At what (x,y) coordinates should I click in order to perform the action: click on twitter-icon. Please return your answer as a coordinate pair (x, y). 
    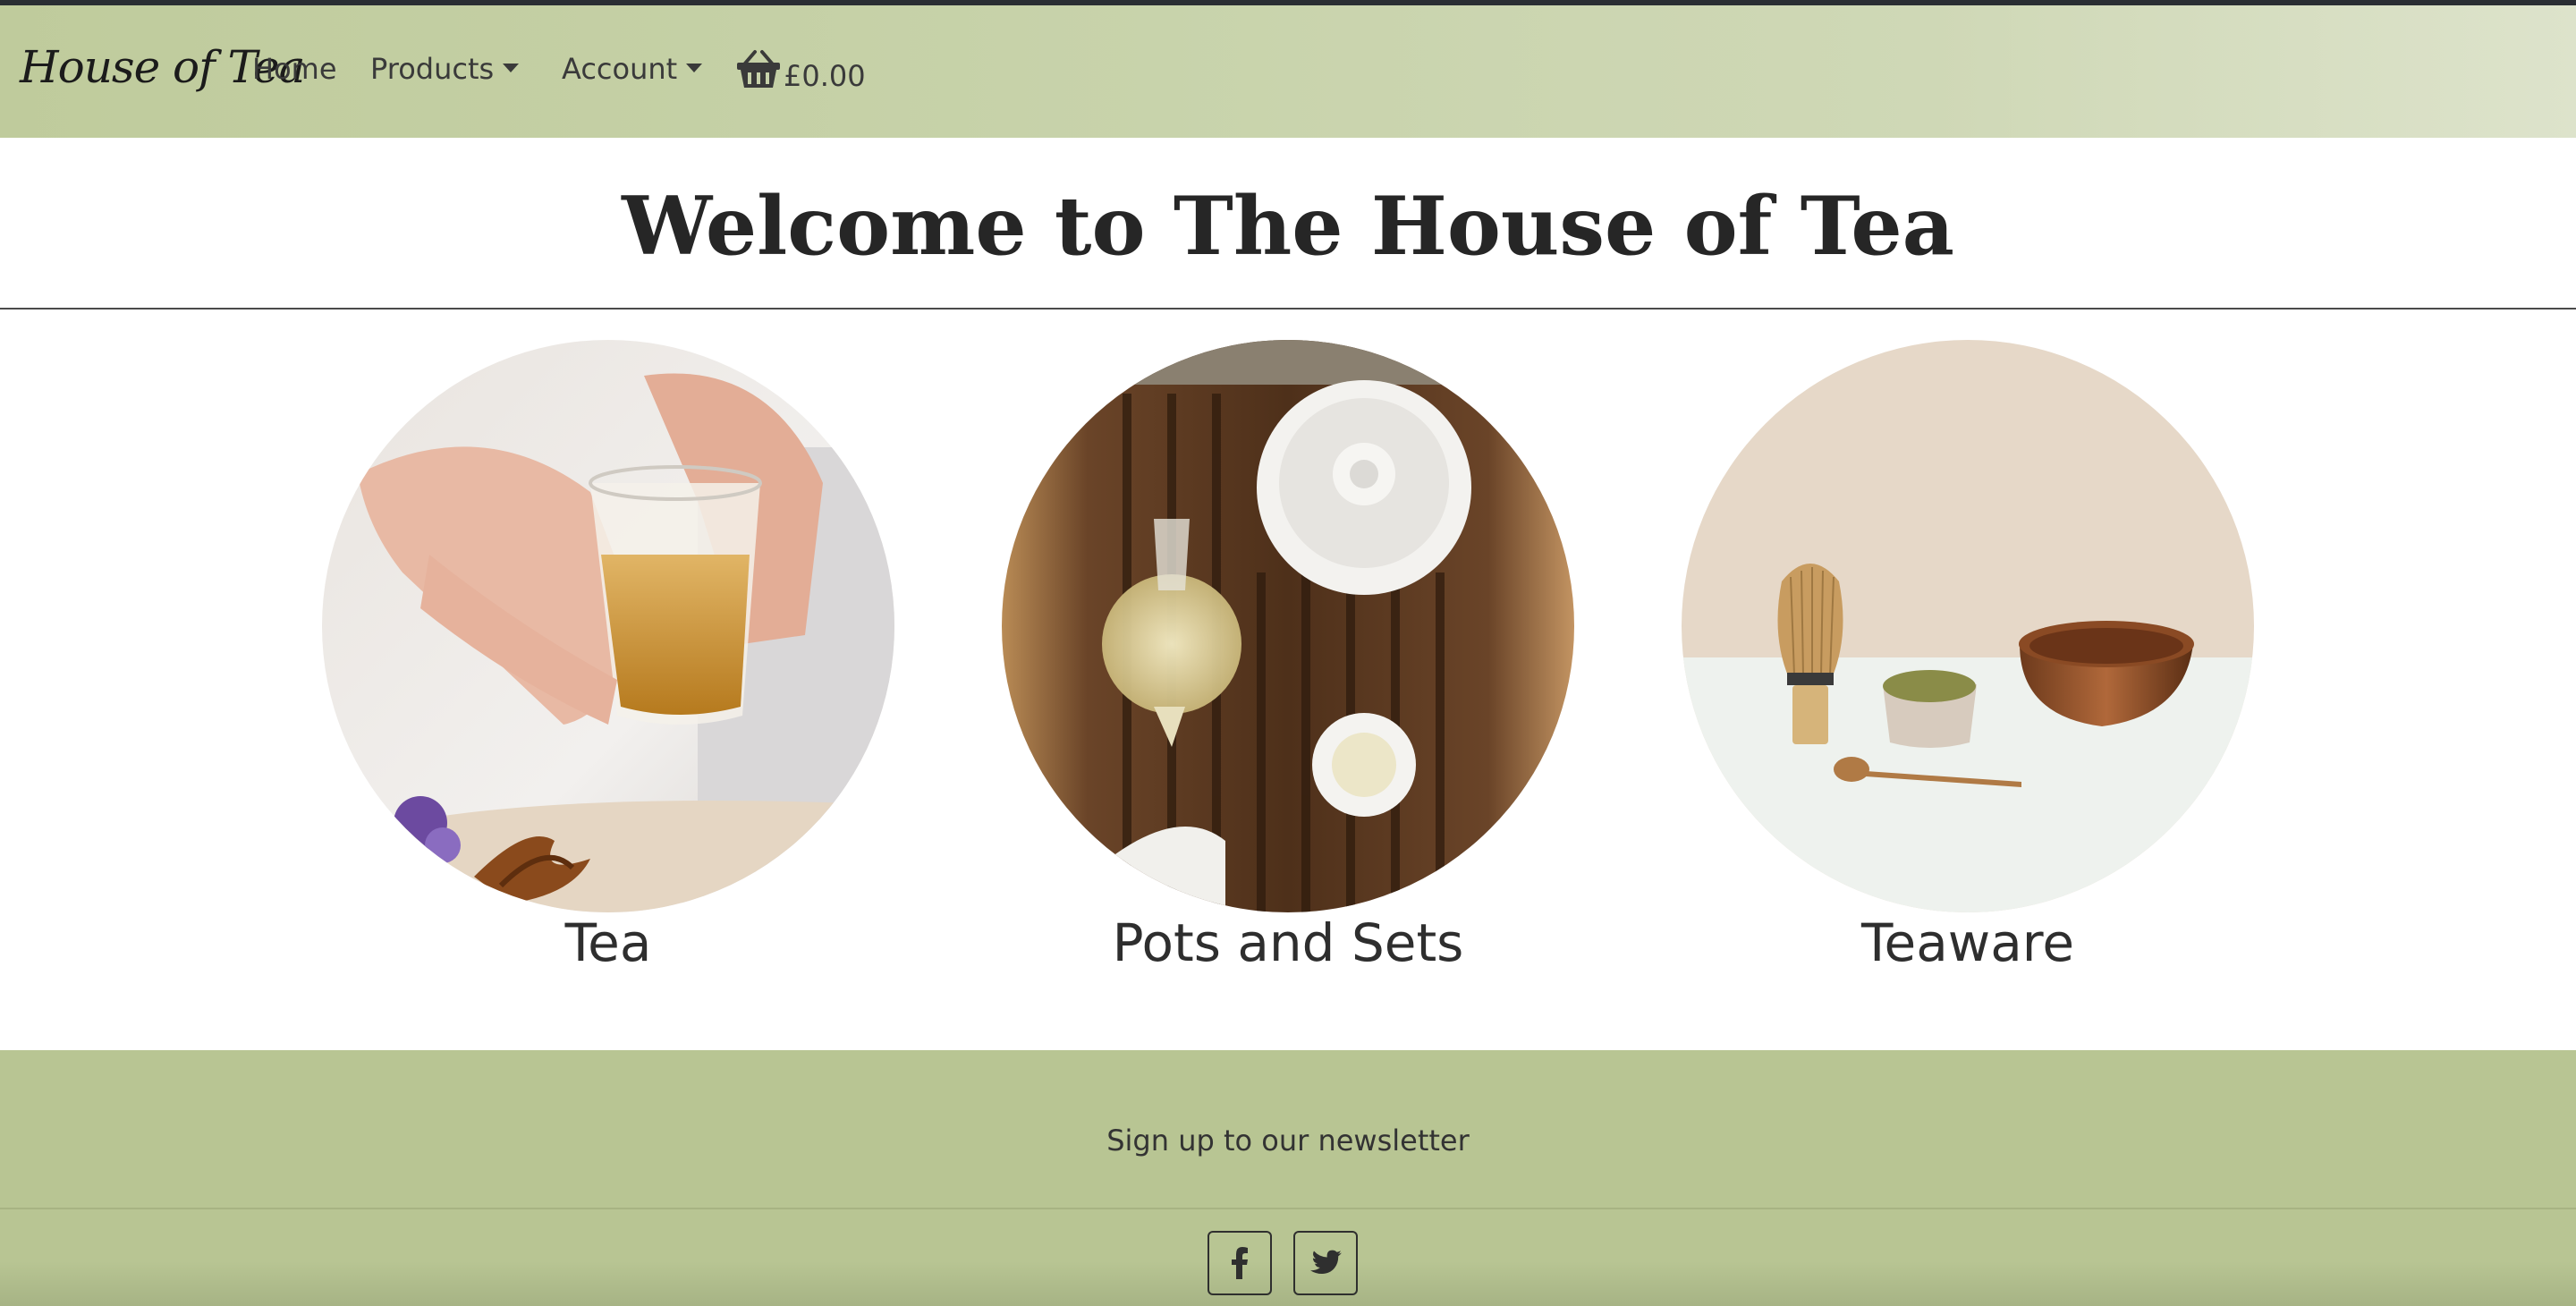
    Looking at the image, I should click on (1326, 1262).